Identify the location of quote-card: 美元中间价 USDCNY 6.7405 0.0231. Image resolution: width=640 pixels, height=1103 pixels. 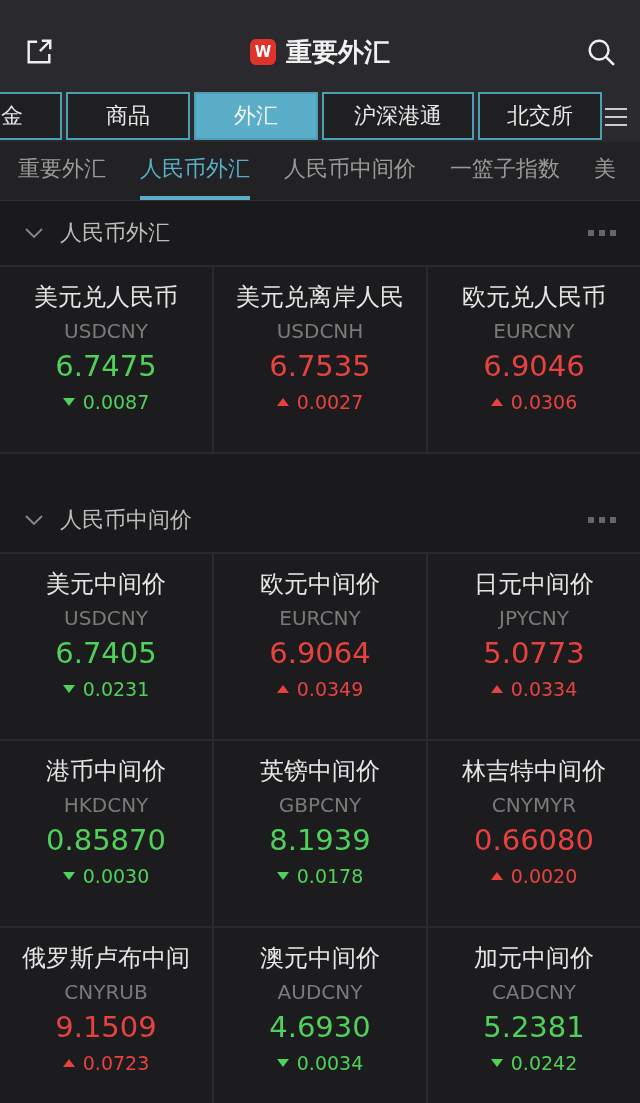
(106, 646).